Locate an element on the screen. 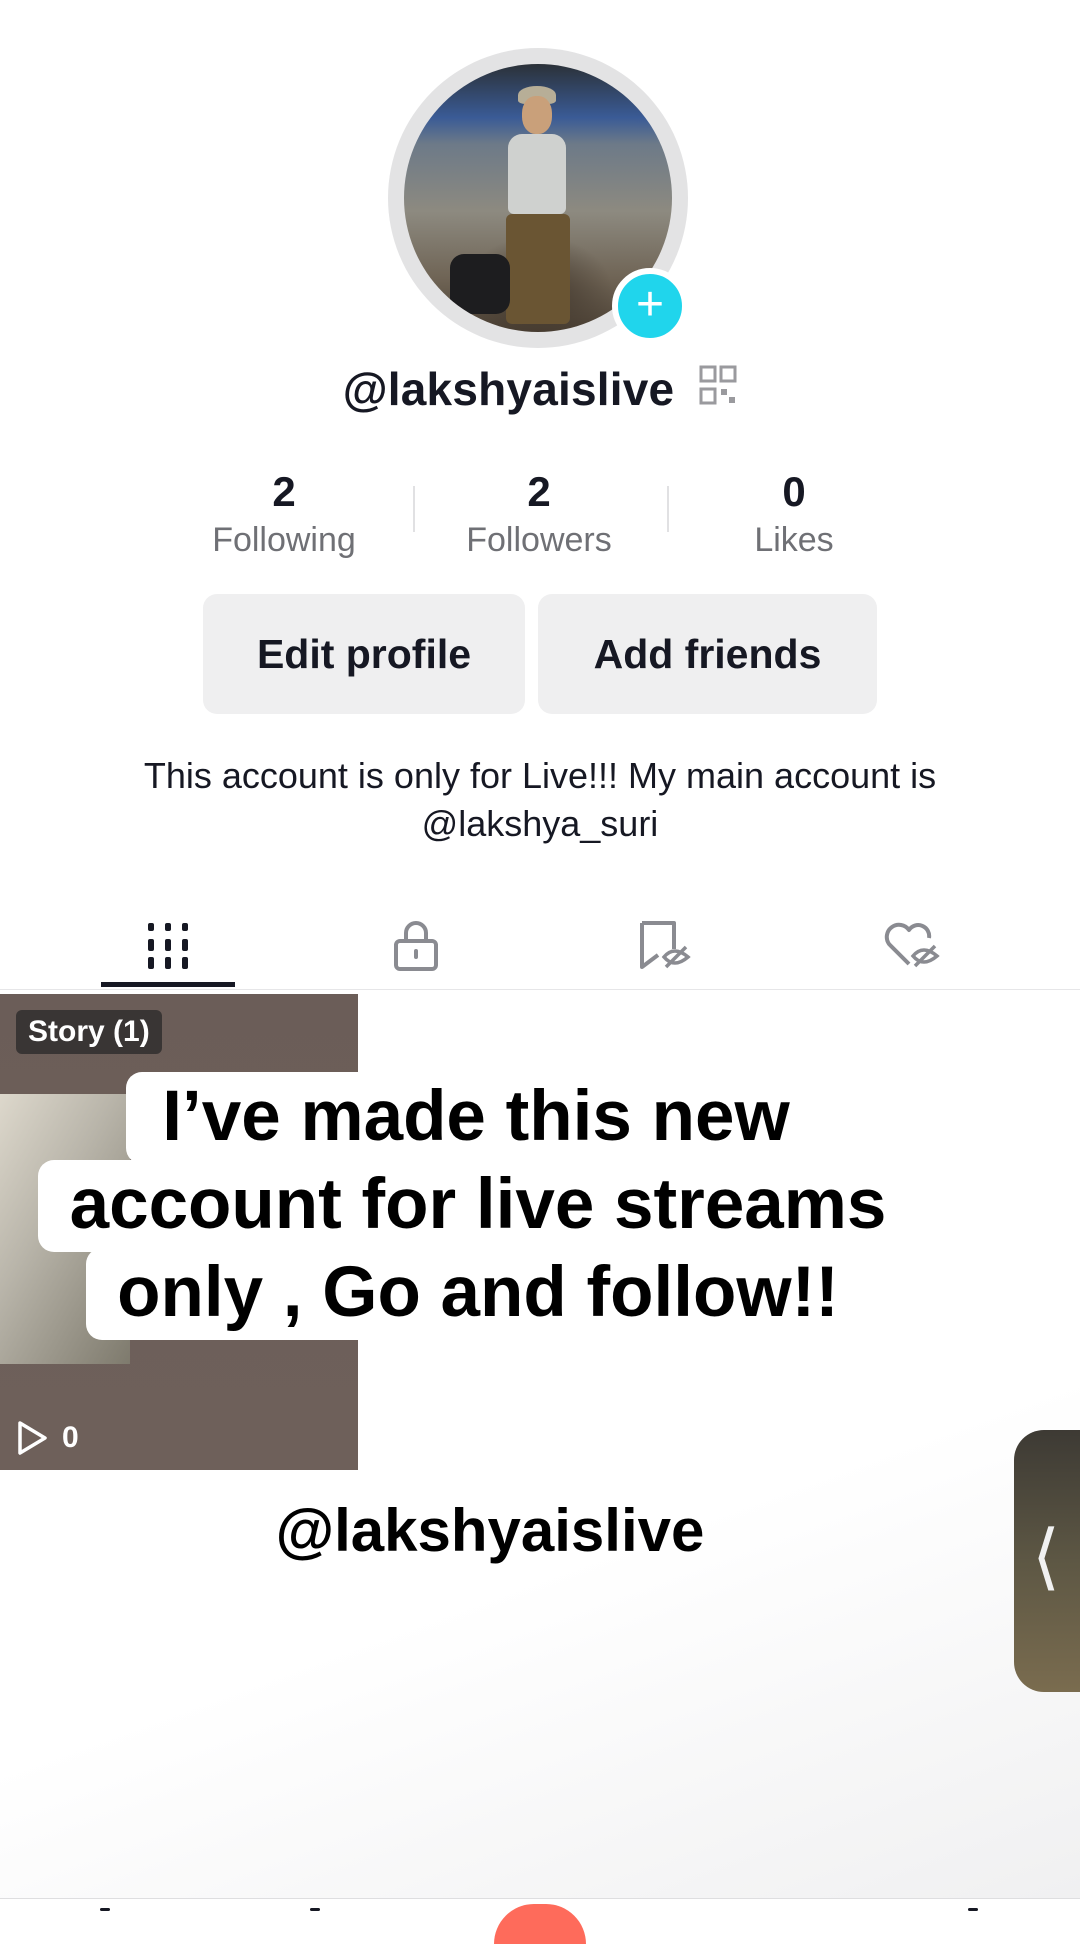 Image resolution: width=1080 pixels, height=1944 pixels. side-panel-handle: ⟨ is located at coordinates (1047, 1561).